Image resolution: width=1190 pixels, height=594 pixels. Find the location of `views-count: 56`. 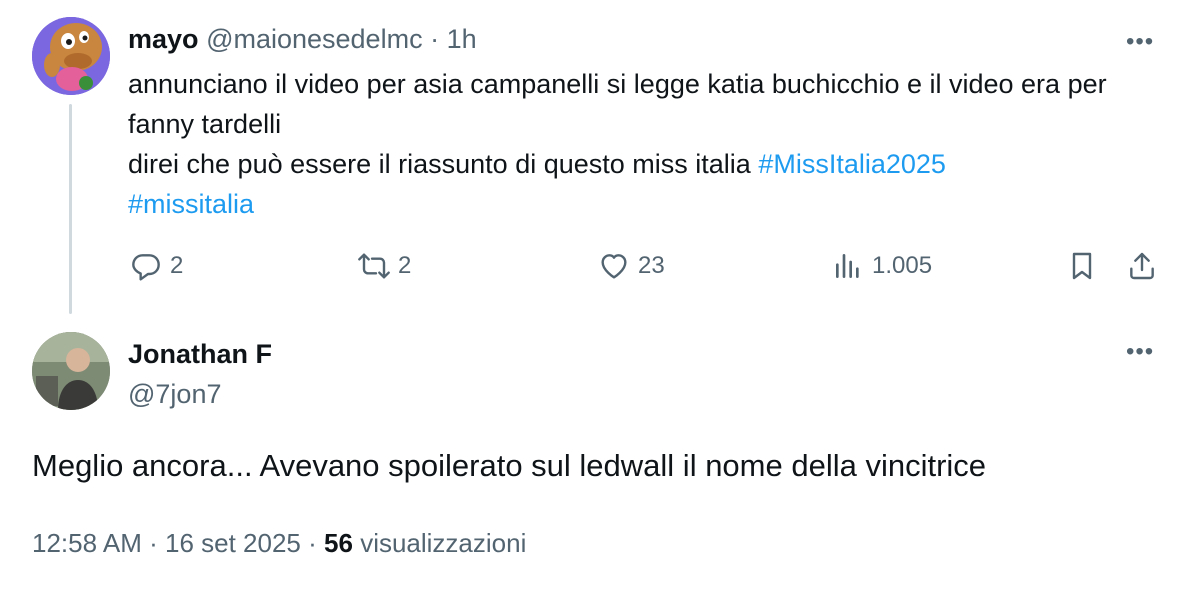

views-count: 56 is located at coordinates (338, 543).